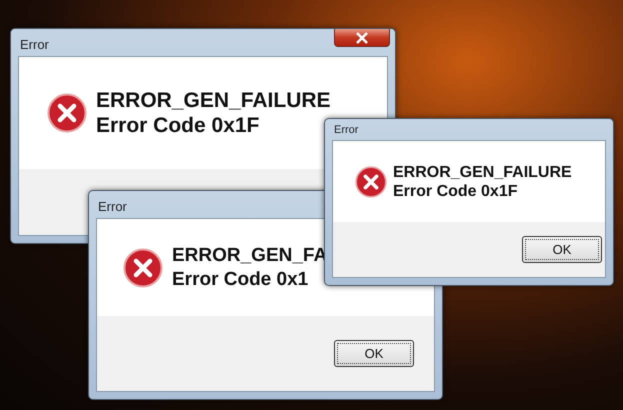 The width and height of the screenshot is (623, 410). What do you see at coordinates (250, 256) in the screenshot?
I see `error-message: ERROR_GEN_FA` at bounding box center [250, 256].